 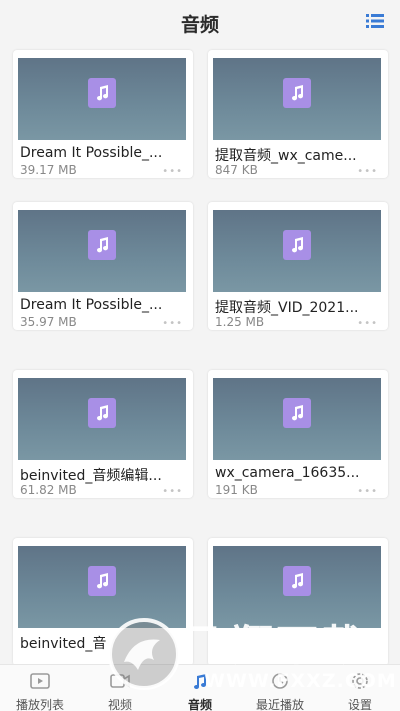 I want to click on tab-label: 音频, so click(x=199, y=704).